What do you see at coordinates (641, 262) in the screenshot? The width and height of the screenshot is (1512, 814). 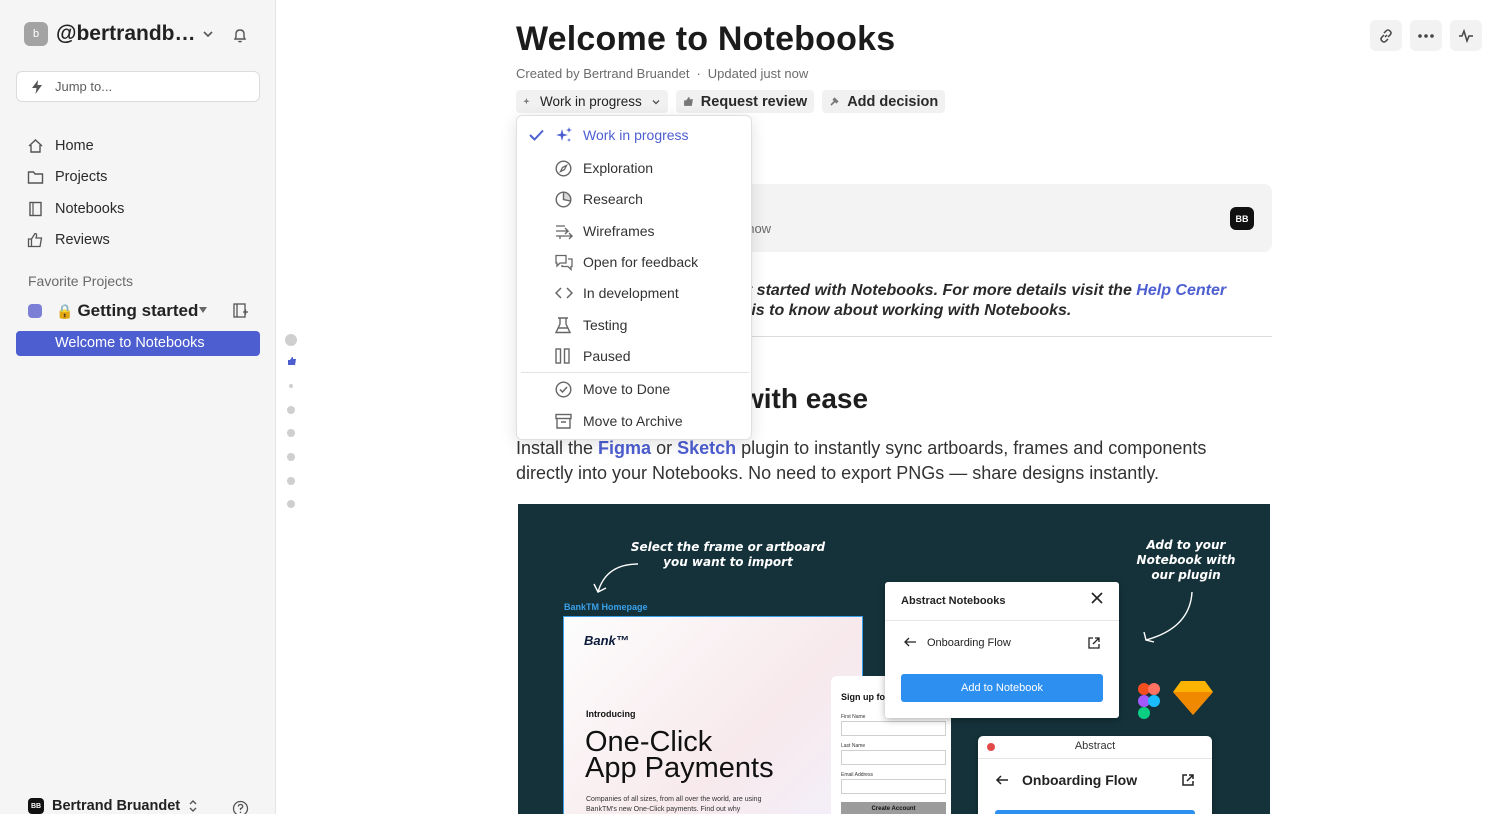 I see `menu-item-label: Open for feedback` at bounding box center [641, 262].